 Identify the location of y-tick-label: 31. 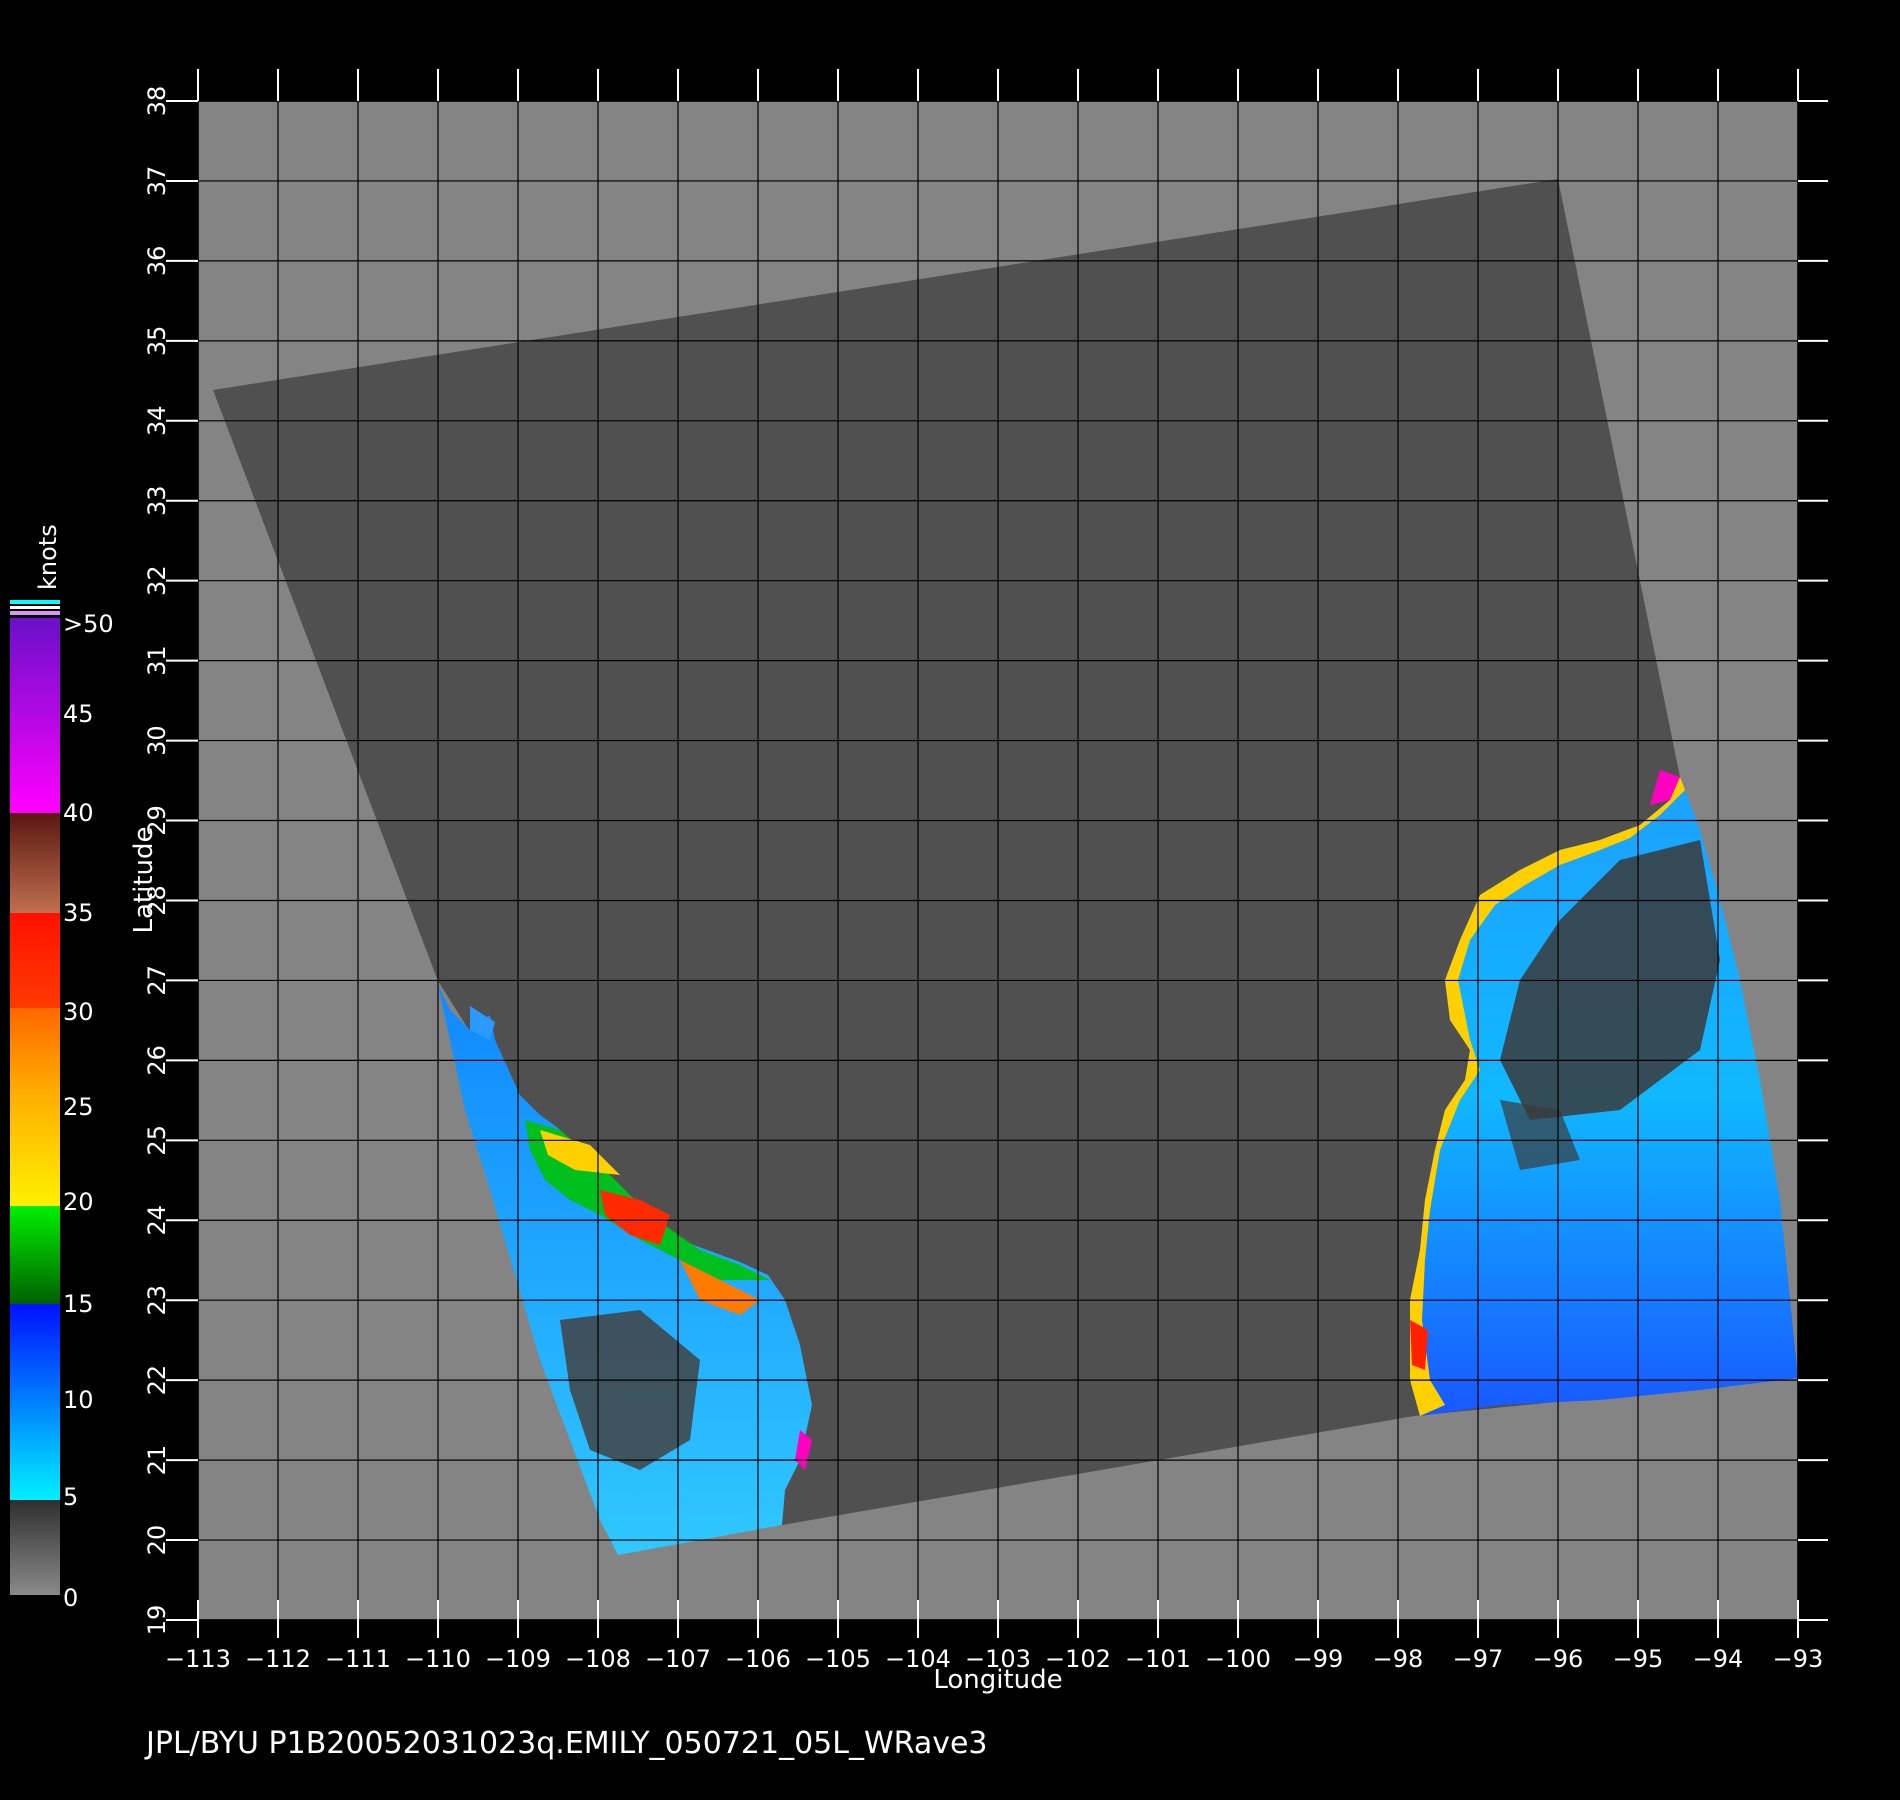
(157, 660).